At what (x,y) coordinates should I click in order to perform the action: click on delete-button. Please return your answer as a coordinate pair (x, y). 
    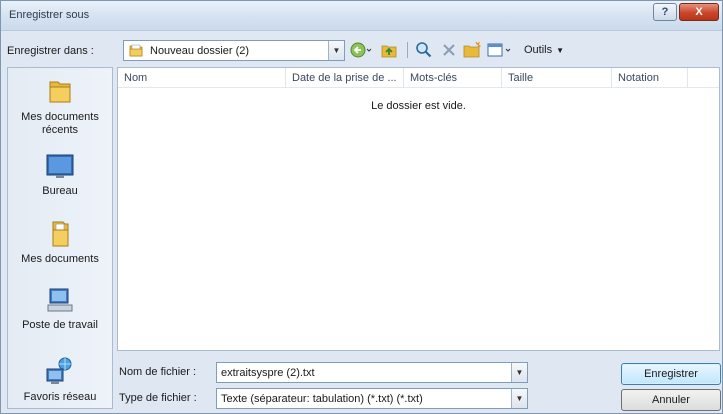
    Looking at the image, I should click on (449, 50).